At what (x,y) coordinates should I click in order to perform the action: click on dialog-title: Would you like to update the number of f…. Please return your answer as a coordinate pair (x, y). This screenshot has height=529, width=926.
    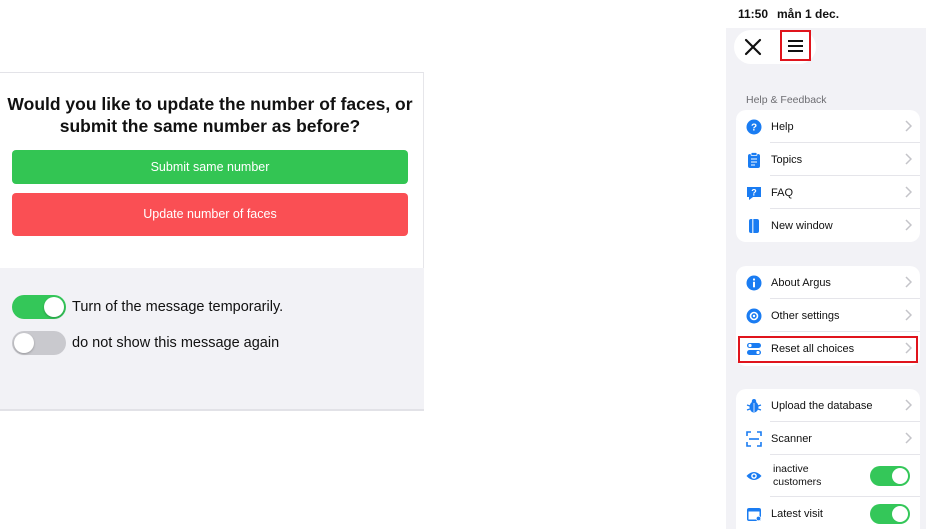
    Looking at the image, I should click on (210, 115).